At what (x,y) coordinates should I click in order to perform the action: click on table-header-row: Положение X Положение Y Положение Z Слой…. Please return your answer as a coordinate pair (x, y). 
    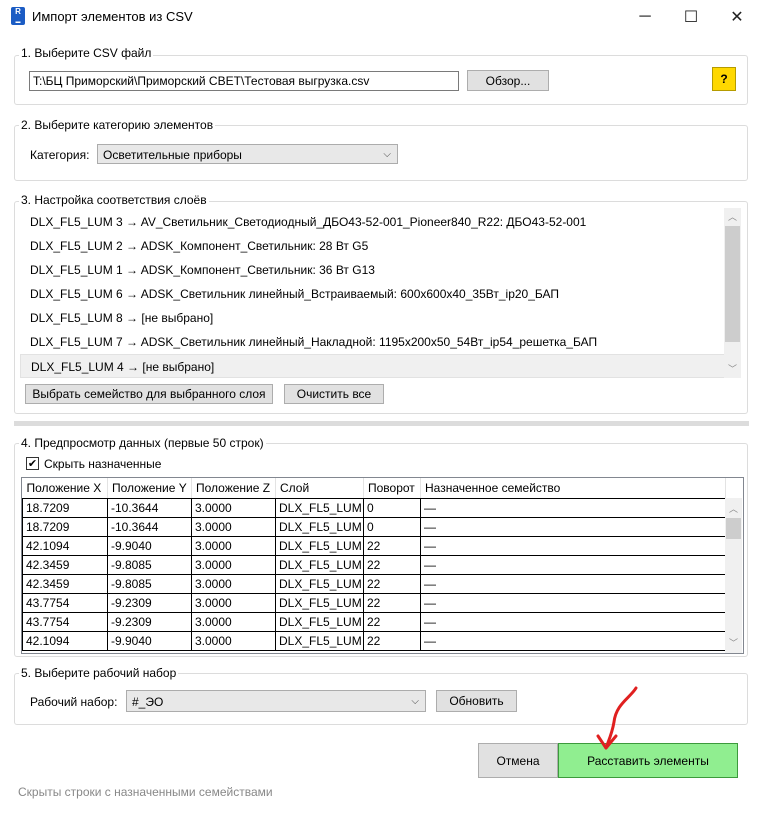
    Looking at the image, I should click on (374, 488).